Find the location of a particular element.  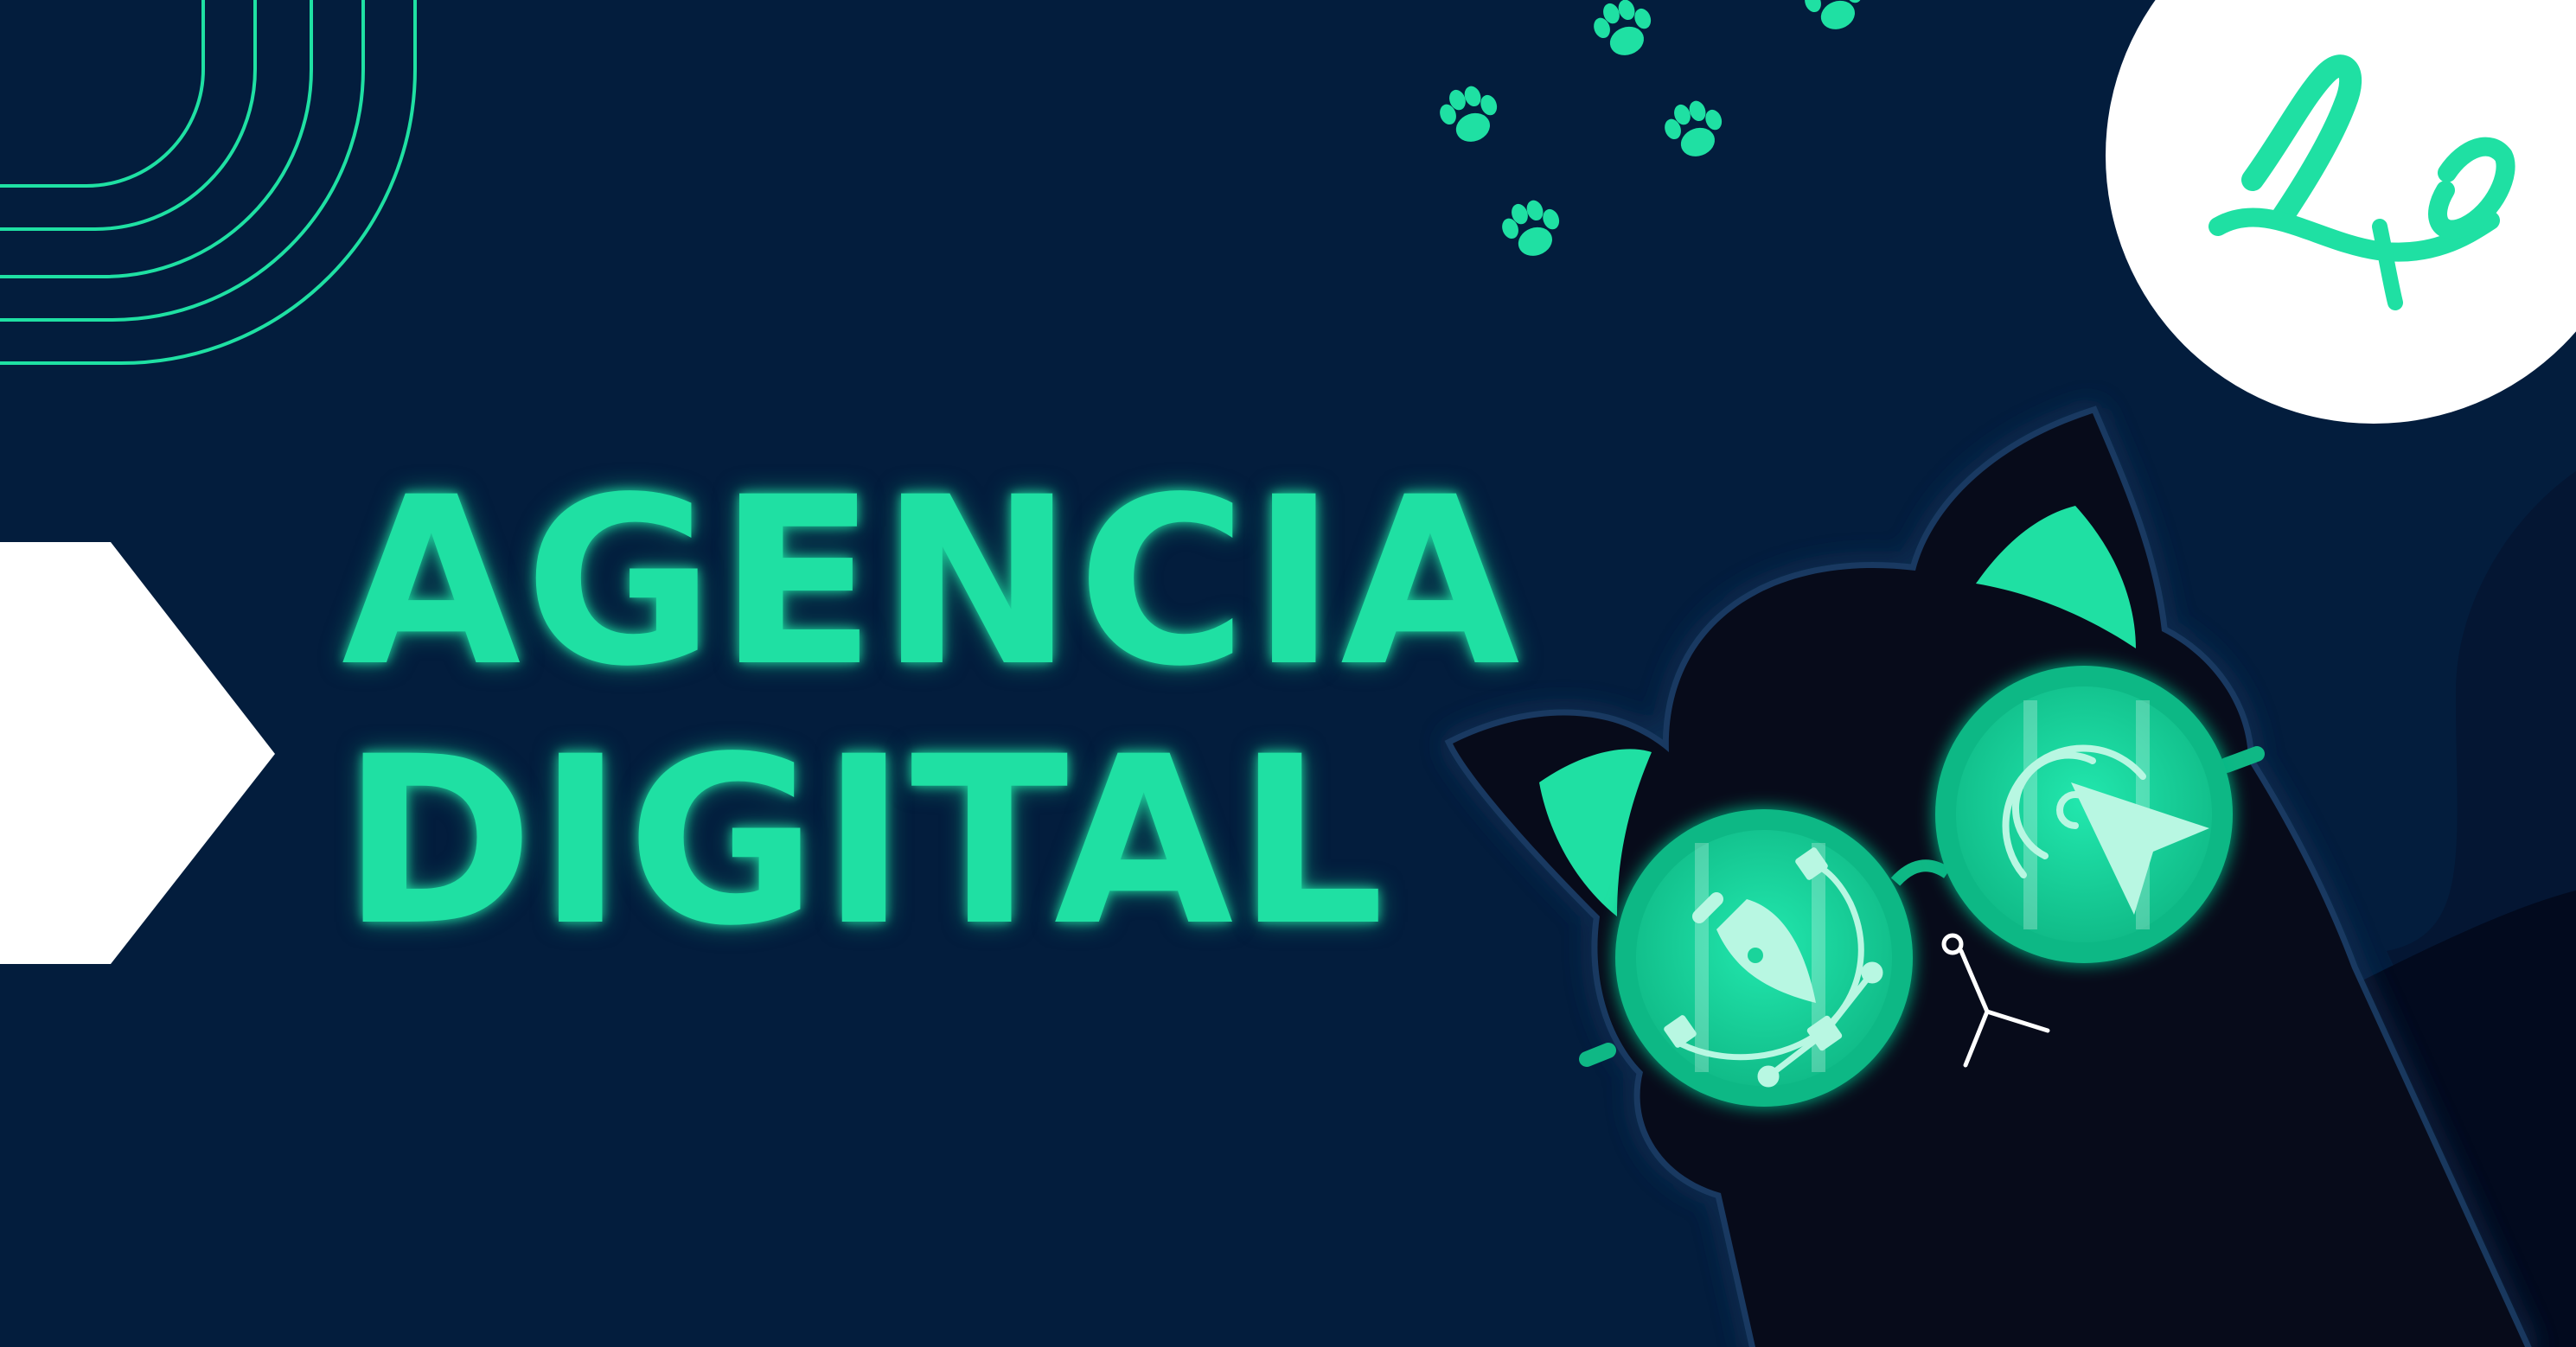

corner-arcs-decoration is located at coordinates (209, 183).